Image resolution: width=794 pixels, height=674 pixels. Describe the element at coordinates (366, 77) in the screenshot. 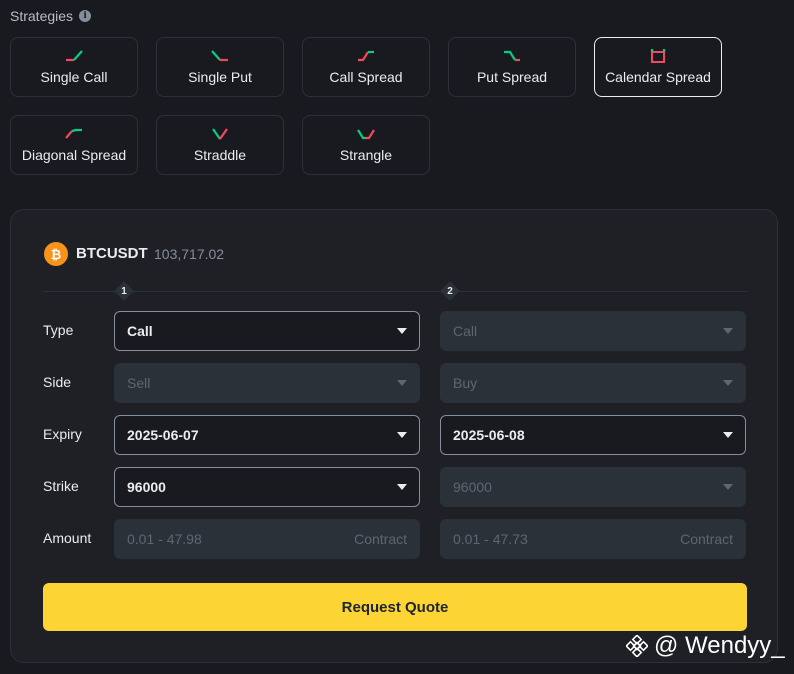

I see `strategy-label: Call Spread` at that location.